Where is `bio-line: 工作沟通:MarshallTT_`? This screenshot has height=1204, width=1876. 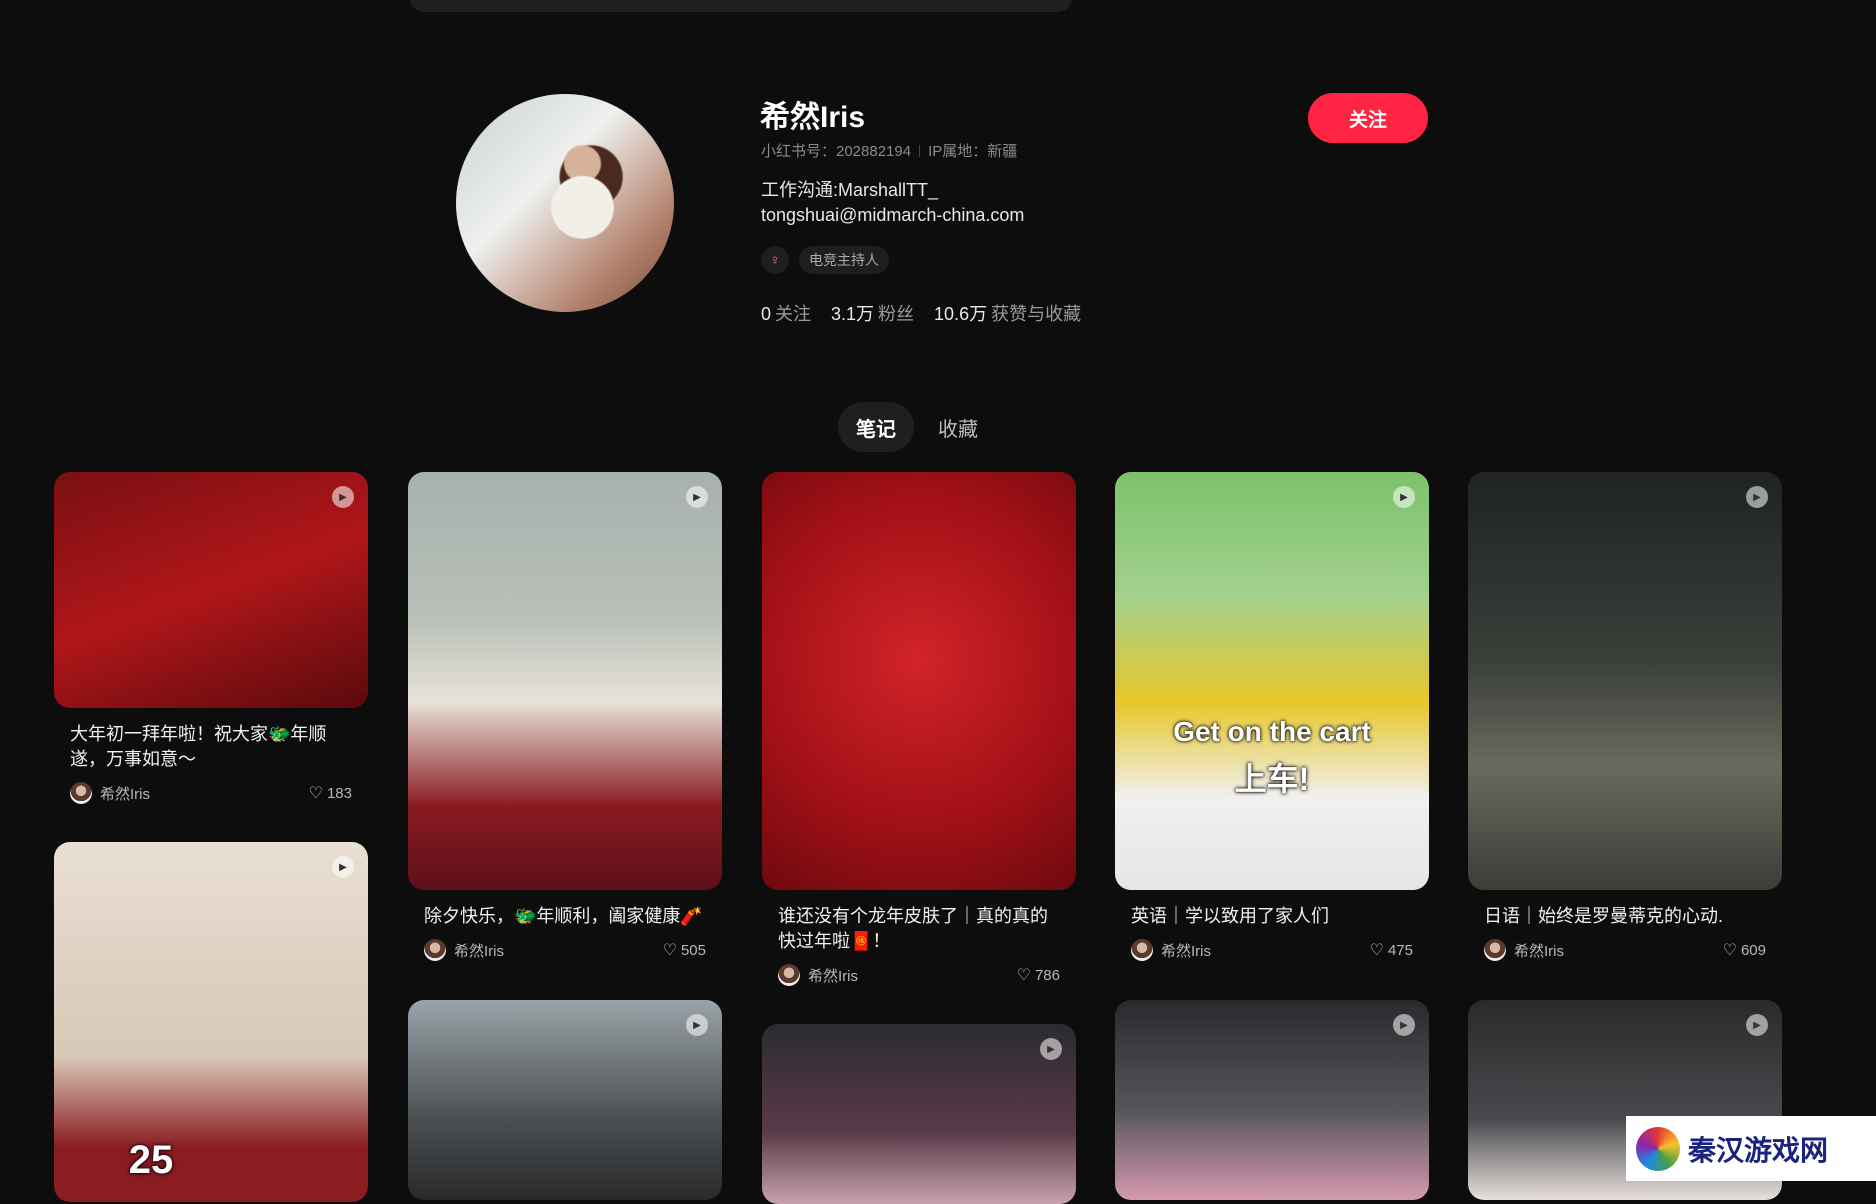 bio-line: 工作沟通:MarshallTT_ is located at coordinates (850, 190).